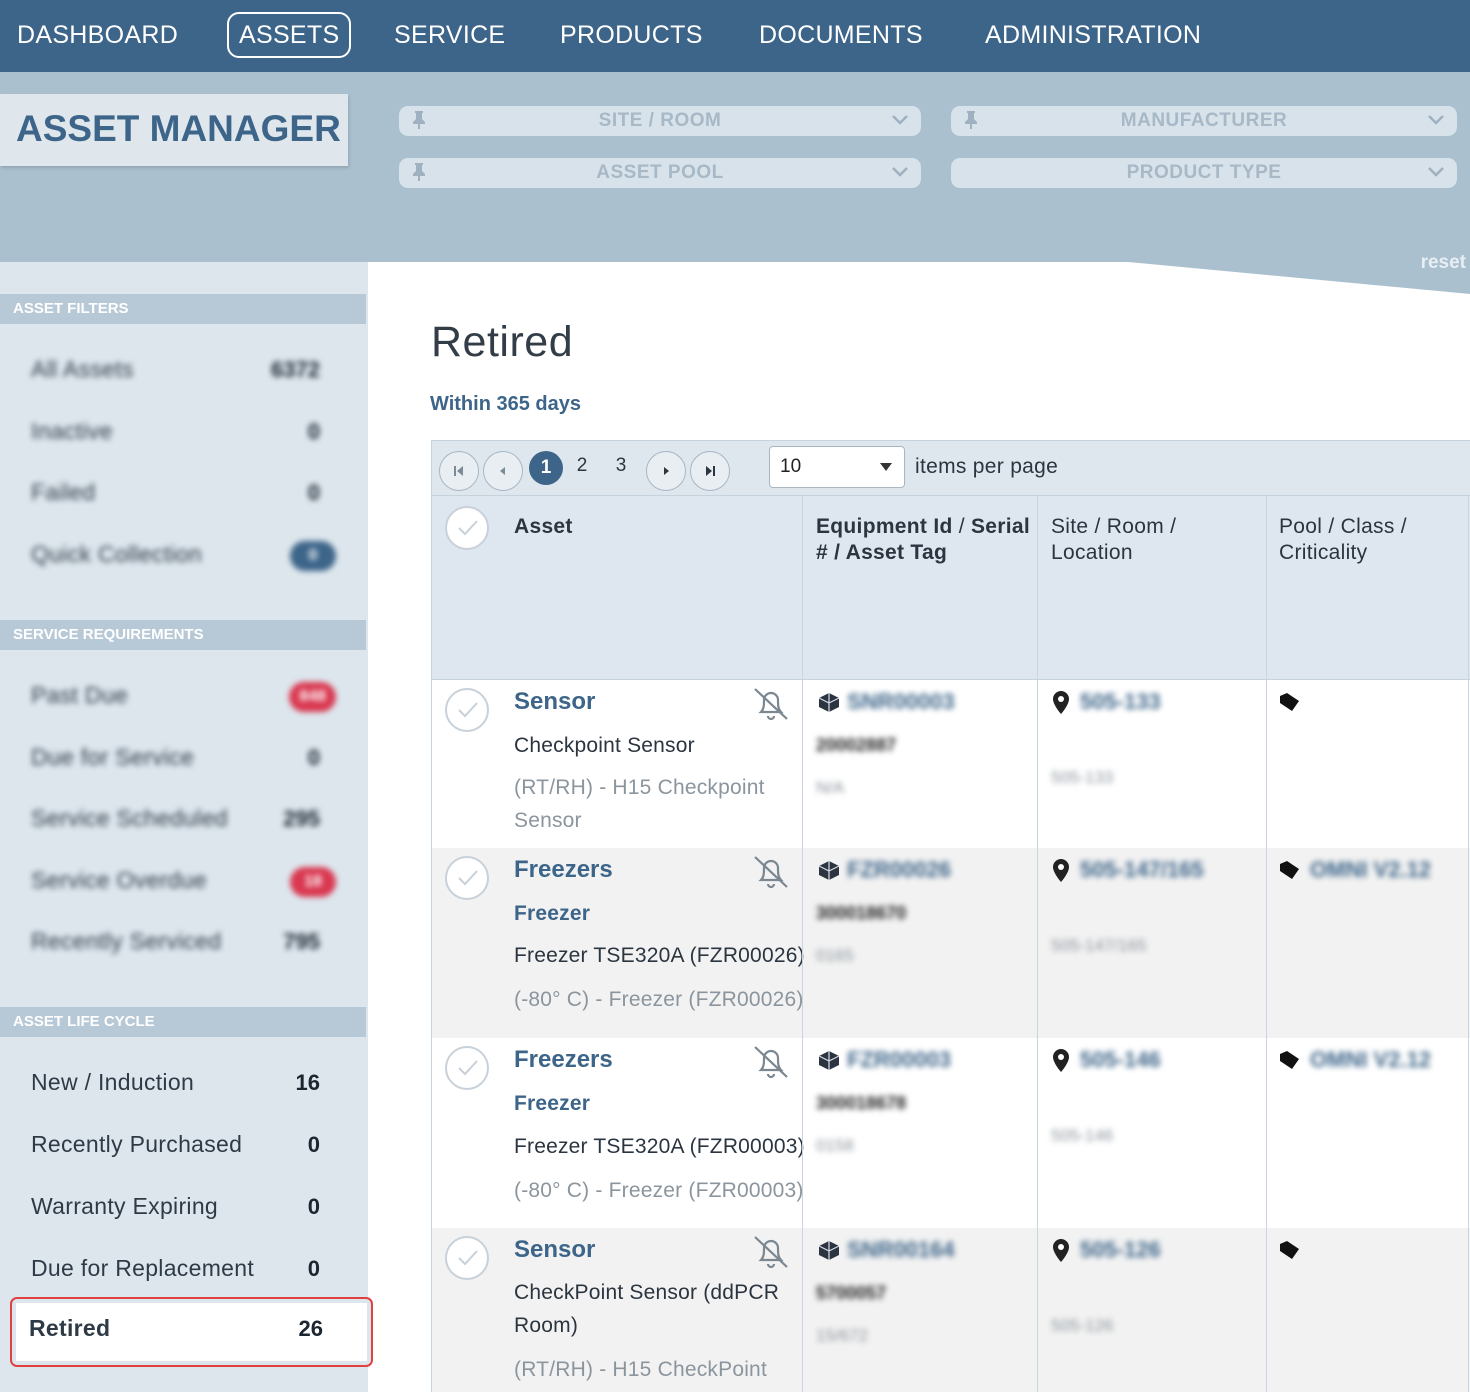 This screenshot has height=1392, width=1470. What do you see at coordinates (900, 172) in the screenshot?
I see `chevron-down-icon` at bounding box center [900, 172].